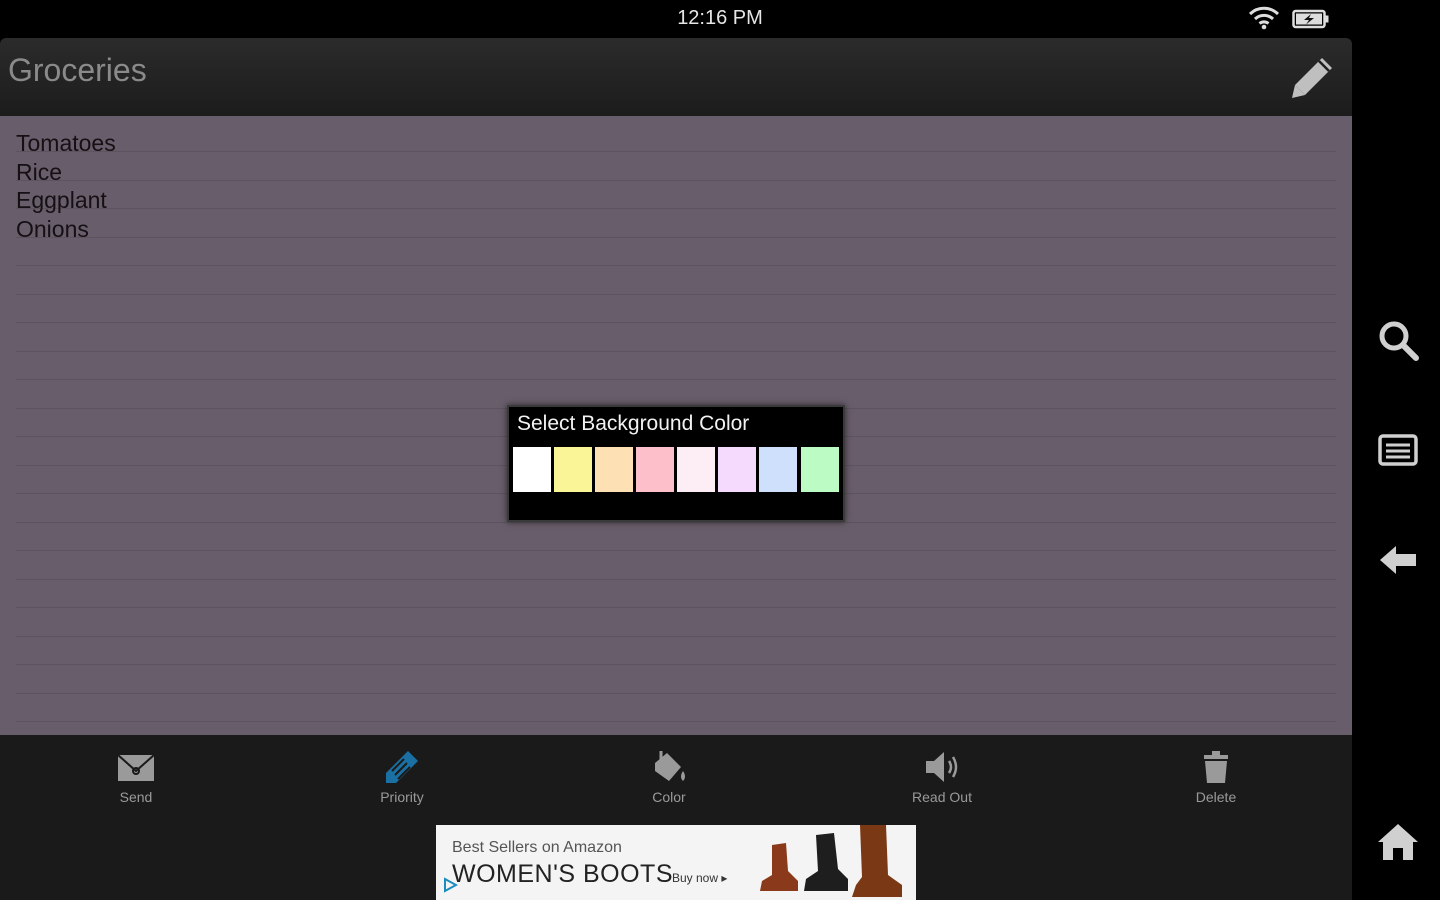  What do you see at coordinates (66, 143) in the screenshot?
I see `note-line: Tomatoes` at bounding box center [66, 143].